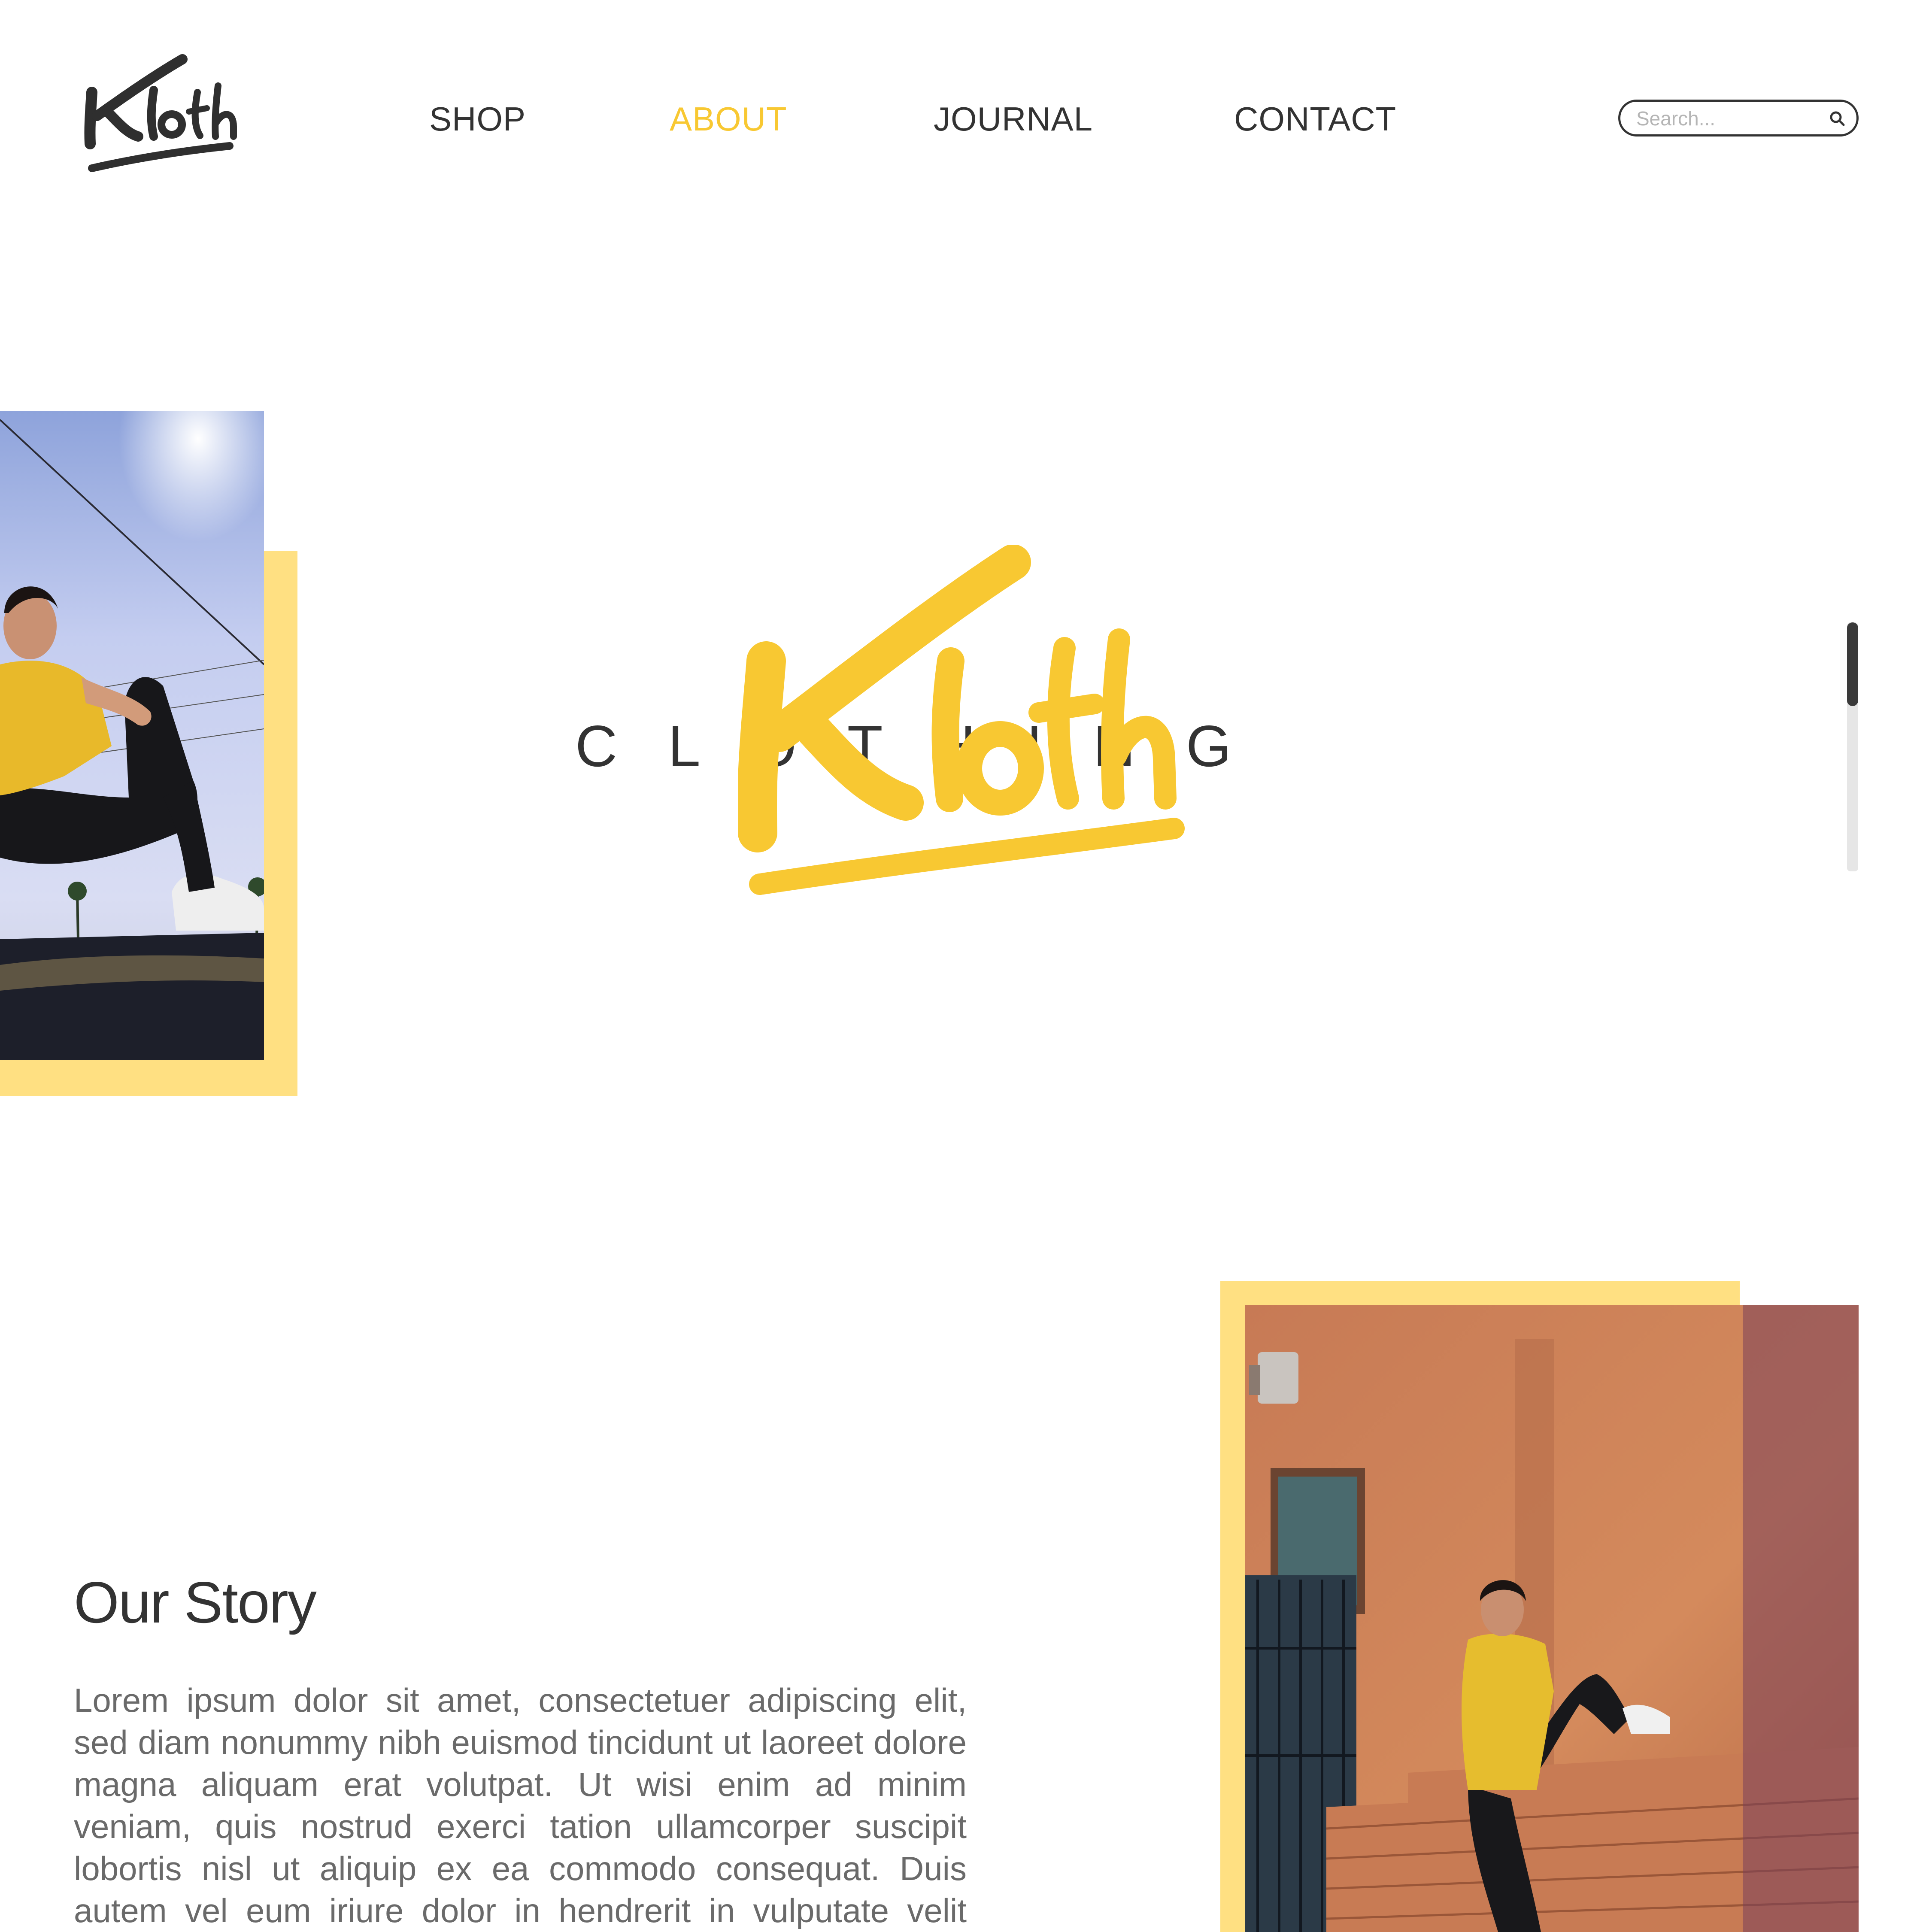 This screenshot has width=1932, height=1932. What do you see at coordinates (1013, 119) in the screenshot?
I see `nav-journal: JOURNAL` at bounding box center [1013, 119].